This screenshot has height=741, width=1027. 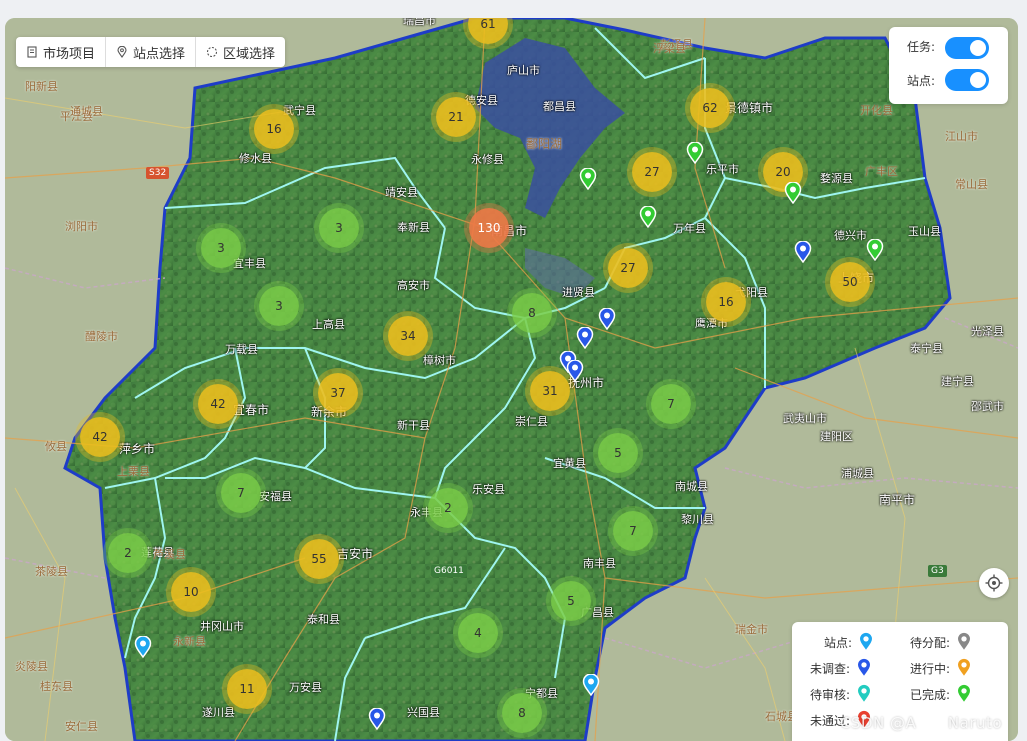 What do you see at coordinates (159, 54) in the screenshot?
I see `site-select-label: 站点选择` at bounding box center [159, 54].